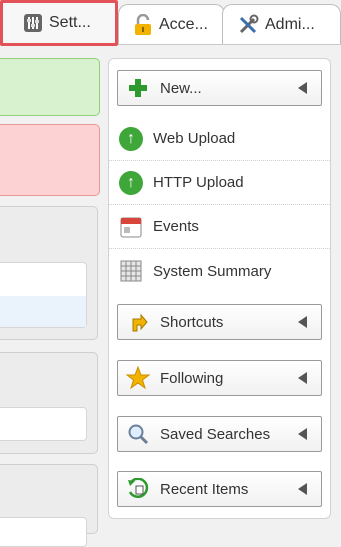 This screenshot has width=341, height=547. Describe the element at coordinates (138, 88) in the screenshot. I see `plus-icon` at that location.